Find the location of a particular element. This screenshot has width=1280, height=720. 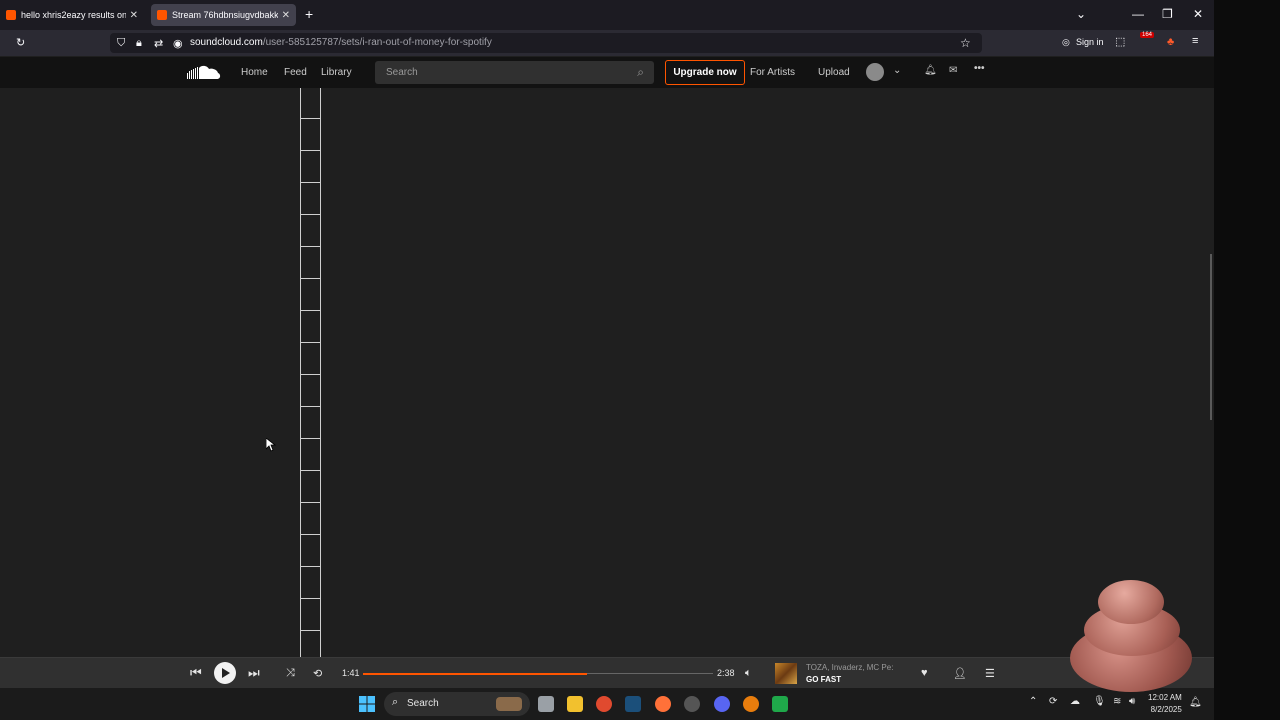

chevron-down-icon: ⌄ is located at coordinates (897, 70).